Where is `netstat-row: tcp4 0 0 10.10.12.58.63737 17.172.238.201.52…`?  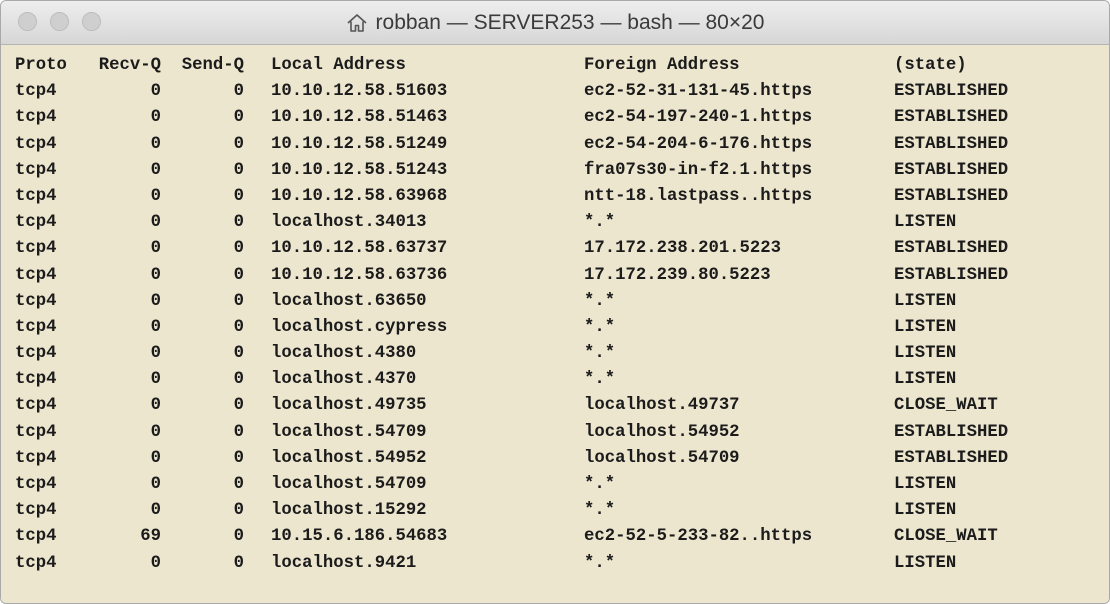
netstat-row: tcp4 0 0 10.10.12.58.63737 17.172.238.201.52… is located at coordinates (555, 249).